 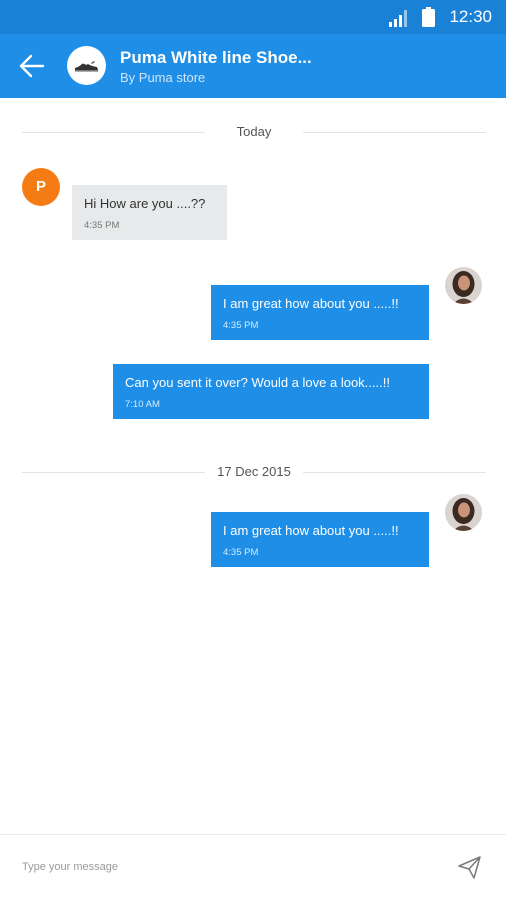 I want to click on send-button, so click(x=469, y=867).